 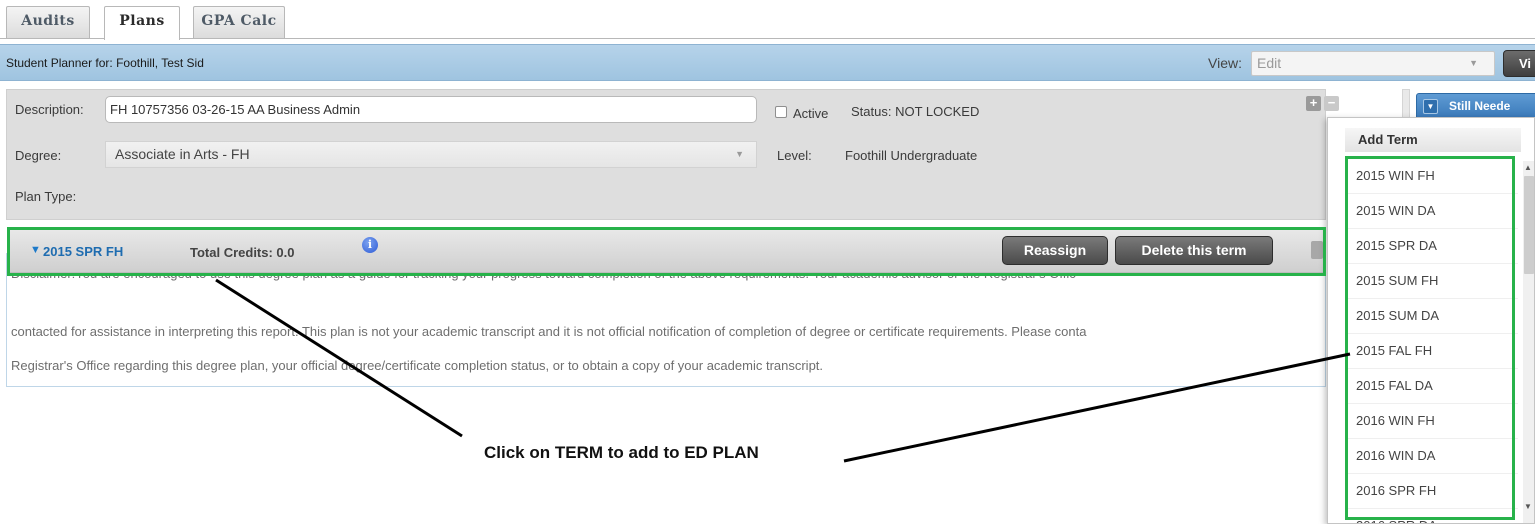 What do you see at coordinates (142, 23) in the screenshot?
I see `tab-plans: Plans` at bounding box center [142, 23].